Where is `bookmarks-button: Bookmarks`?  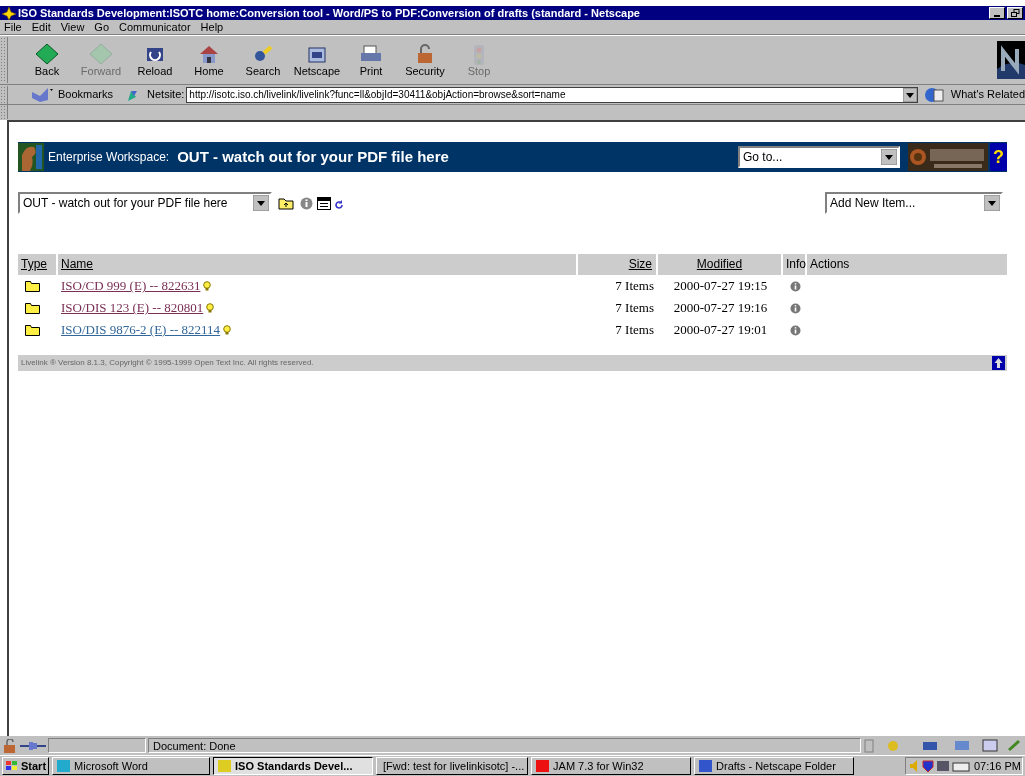
bookmarks-button: Bookmarks is located at coordinates (72, 94).